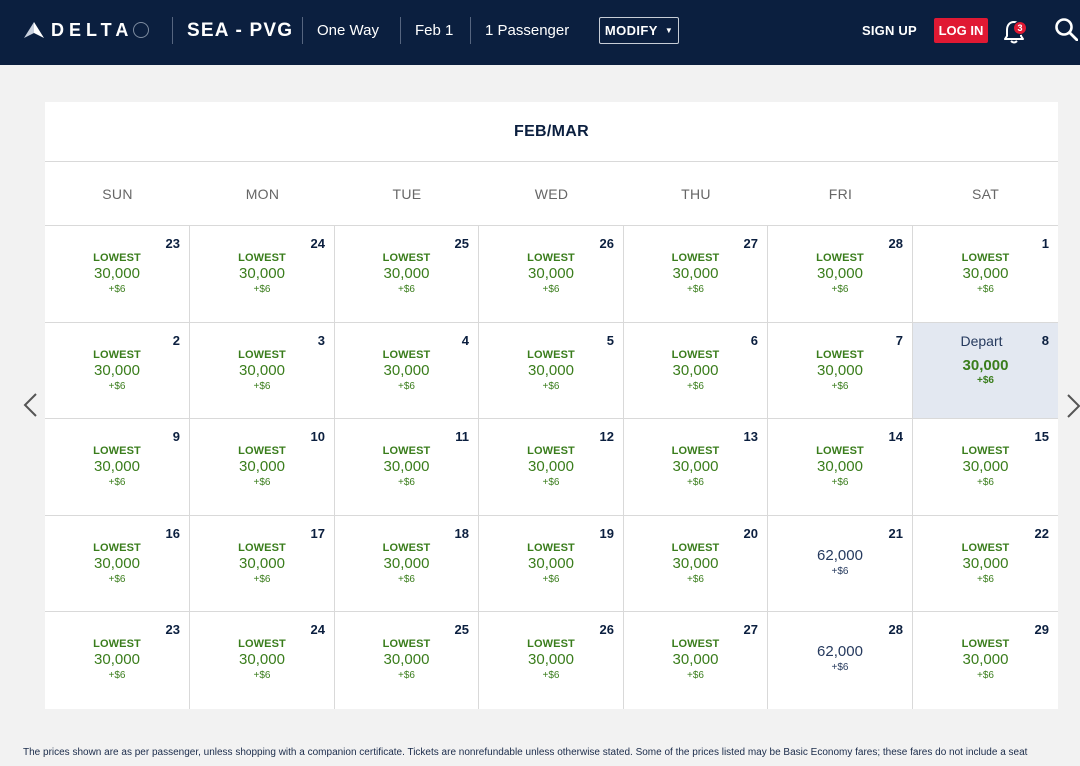  I want to click on calendar-day: 21 62,000 +$6, so click(840, 563).